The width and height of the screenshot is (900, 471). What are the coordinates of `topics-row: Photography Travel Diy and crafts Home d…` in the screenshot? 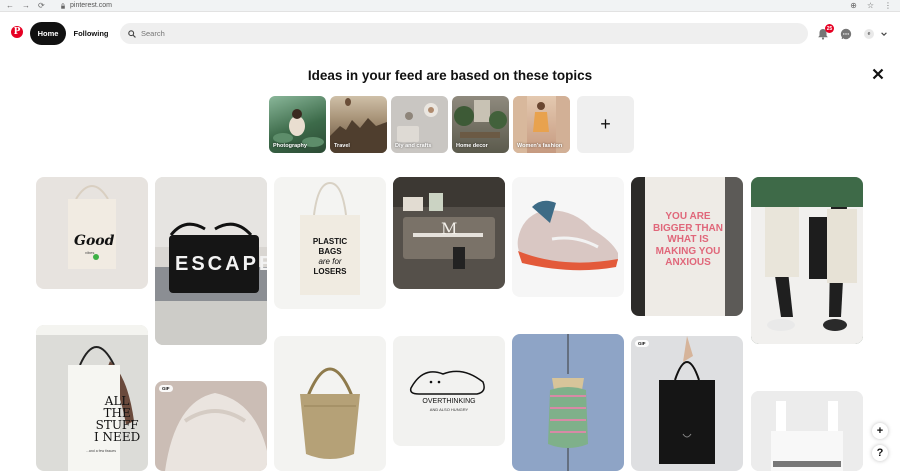 It's located at (451, 124).